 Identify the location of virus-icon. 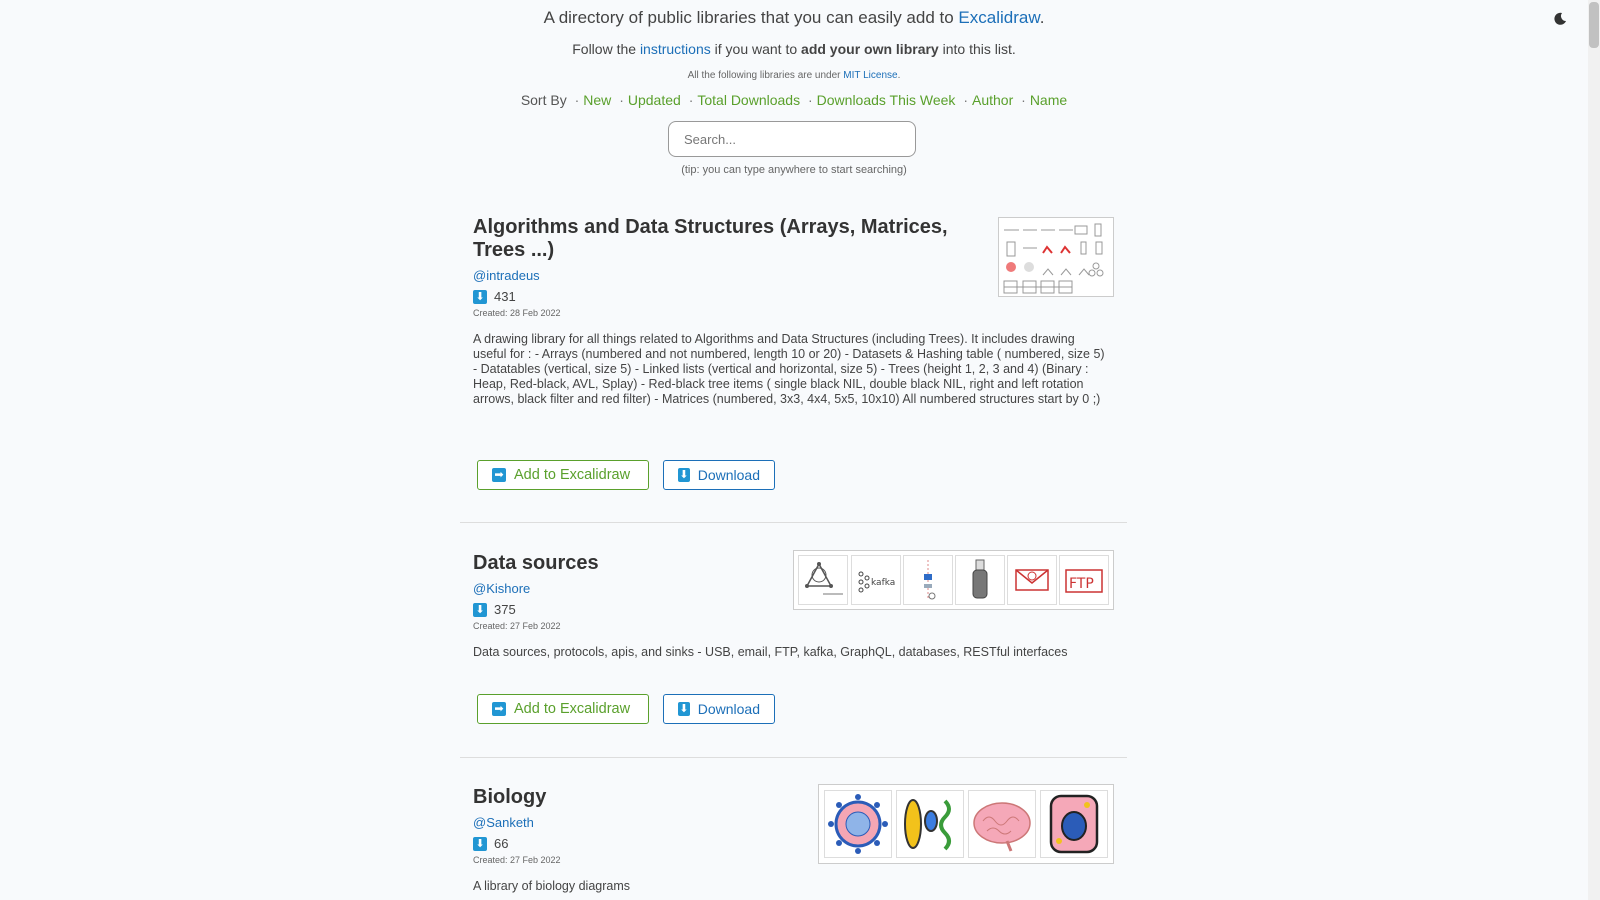
(858, 824).